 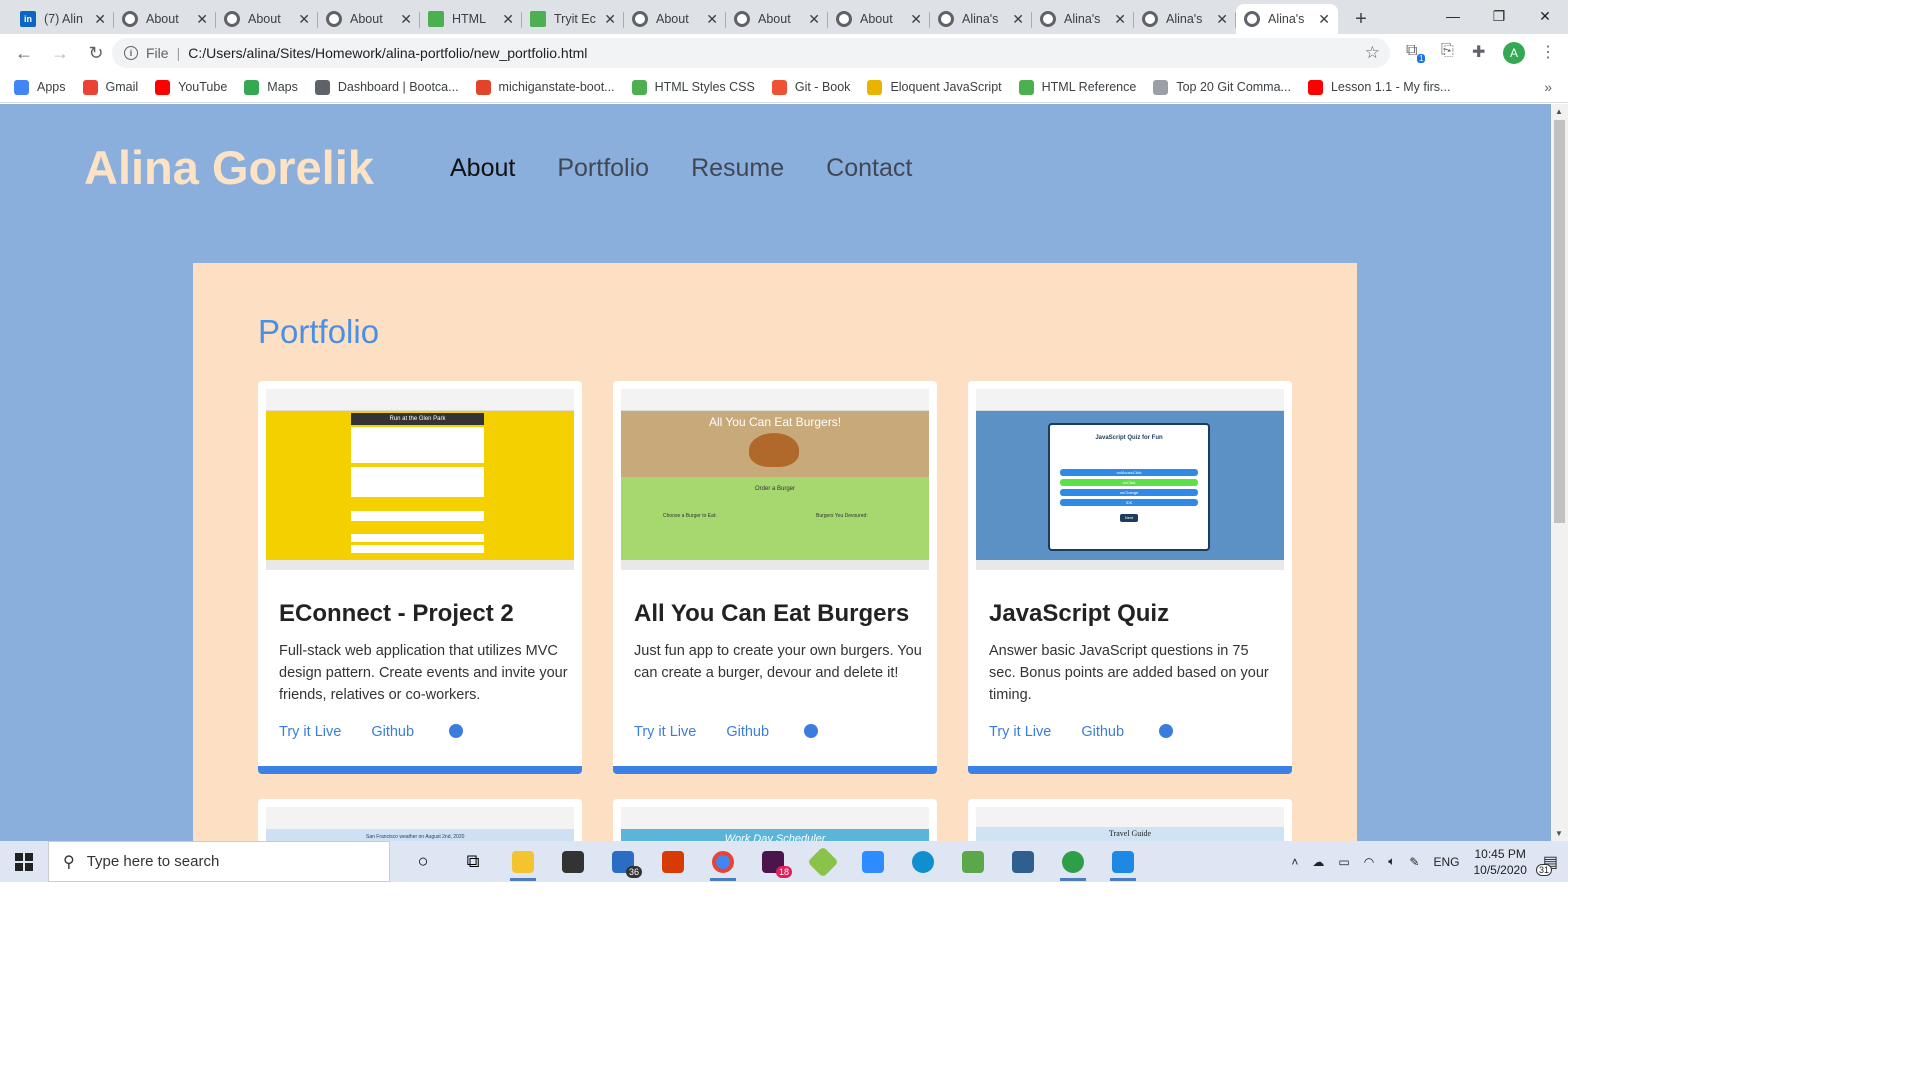 What do you see at coordinates (934, 87) in the screenshot?
I see `bookmark-item: Eloquent JavaScript` at bounding box center [934, 87].